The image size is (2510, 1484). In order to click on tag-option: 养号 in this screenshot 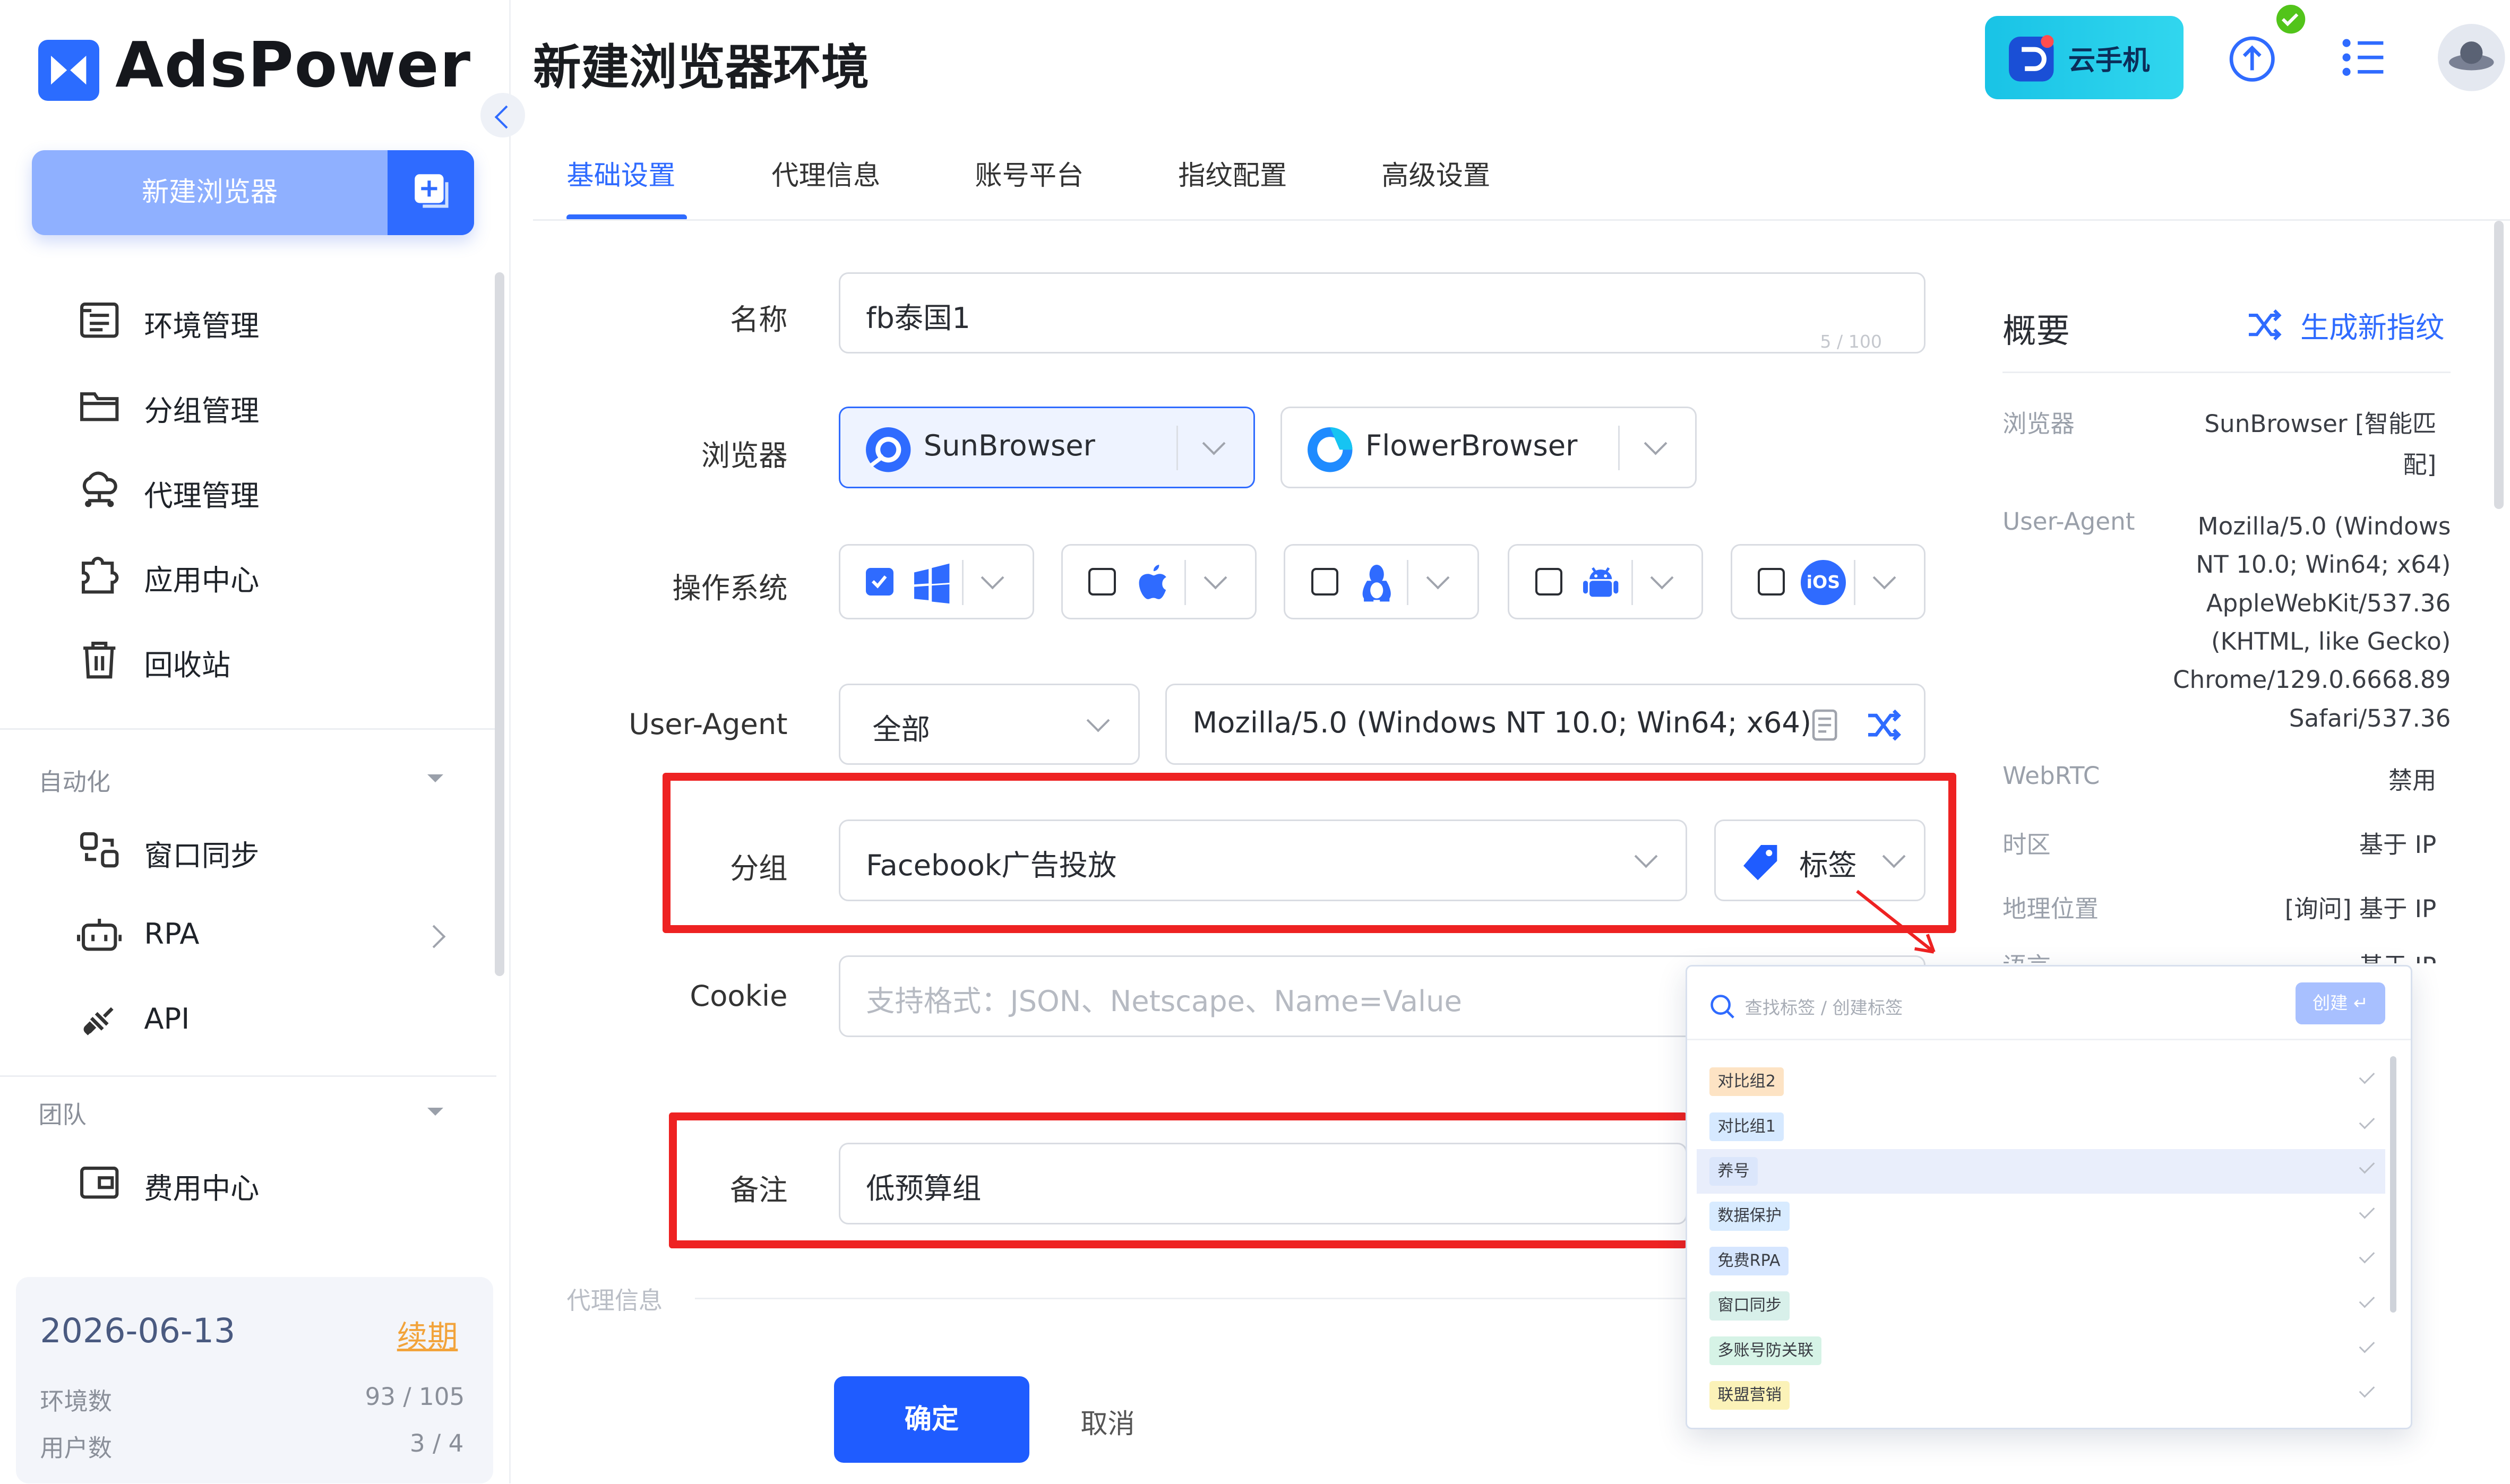, I will do `click(2041, 1171)`.